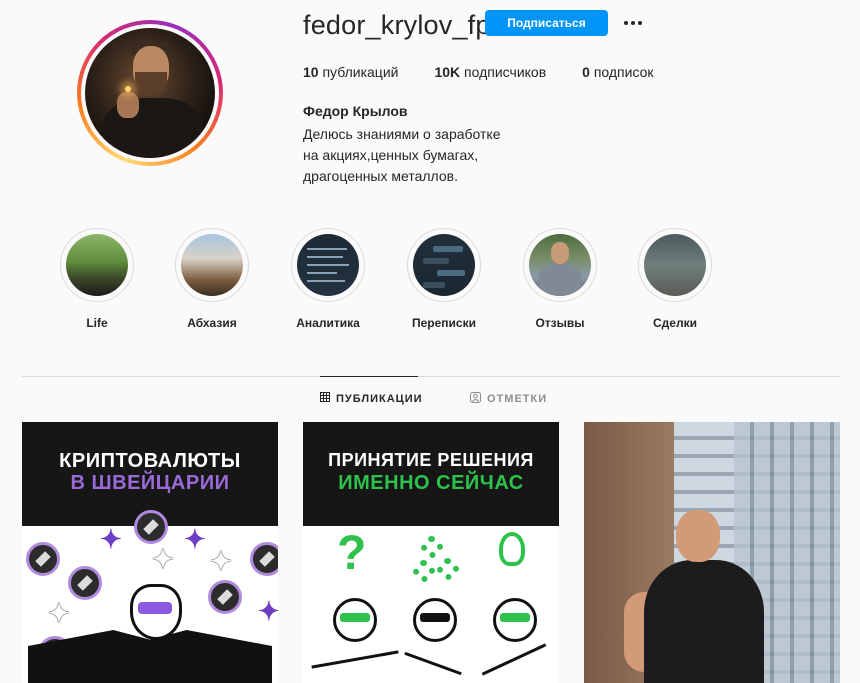 The image size is (860, 683). What do you see at coordinates (560, 253) in the screenshot?
I see `cover-face` at bounding box center [560, 253].